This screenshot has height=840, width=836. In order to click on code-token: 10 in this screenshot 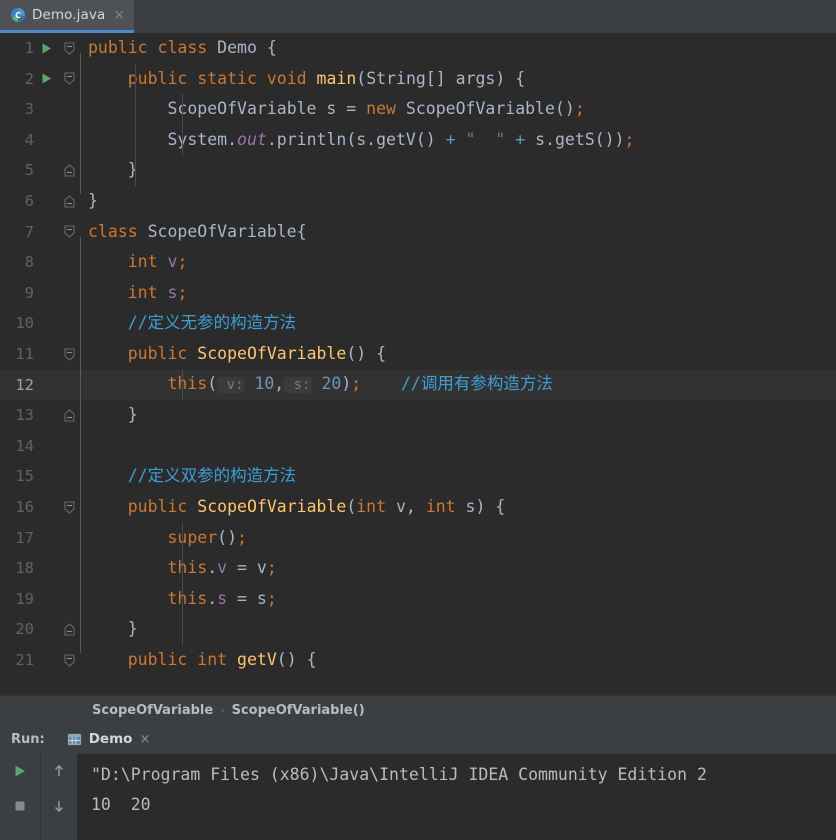, I will do `click(264, 384)`.